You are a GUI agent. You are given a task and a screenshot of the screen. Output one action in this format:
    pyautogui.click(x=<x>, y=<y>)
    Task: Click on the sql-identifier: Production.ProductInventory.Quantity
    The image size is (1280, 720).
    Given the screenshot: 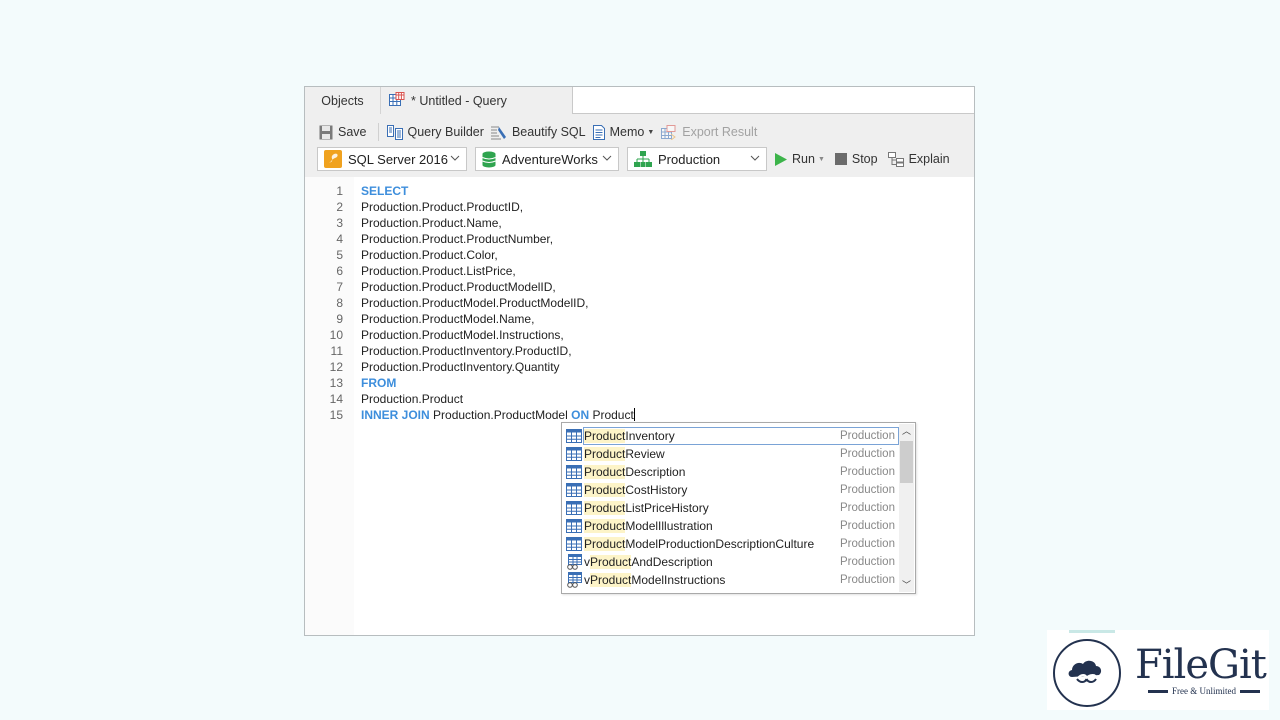 What is the action you would take?
    pyautogui.click(x=460, y=367)
    